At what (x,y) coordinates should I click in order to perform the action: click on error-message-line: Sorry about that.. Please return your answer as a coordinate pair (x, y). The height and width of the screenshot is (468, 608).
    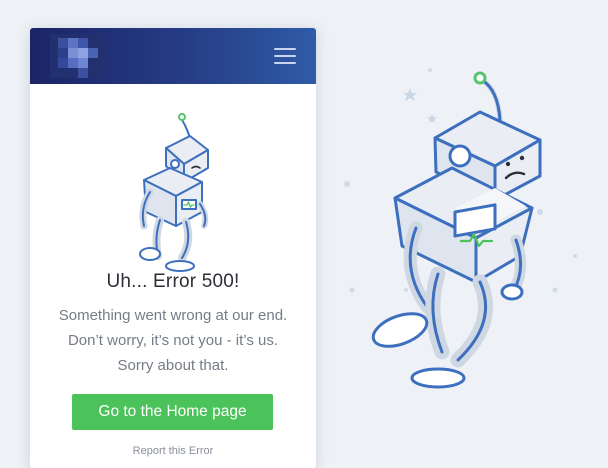
    Looking at the image, I should click on (173, 365).